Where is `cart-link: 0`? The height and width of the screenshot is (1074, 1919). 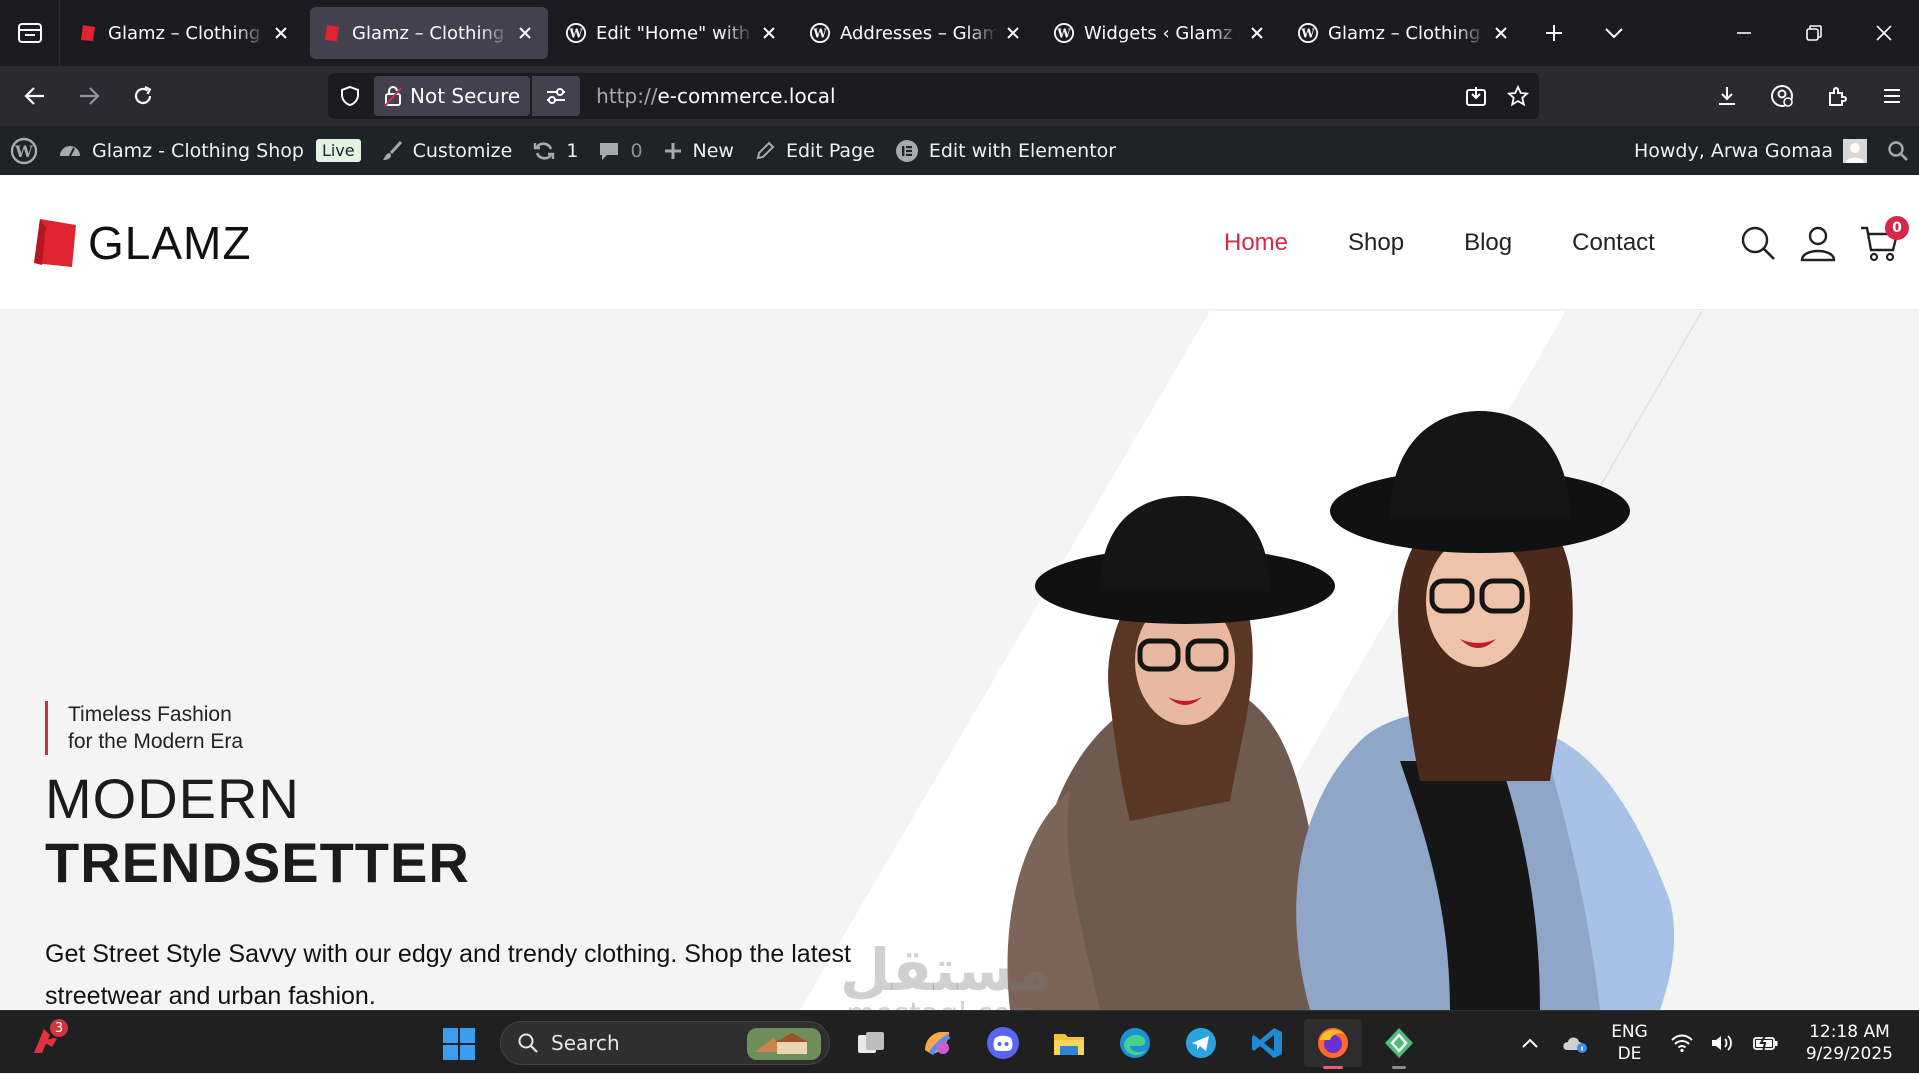 cart-link: 0 is located at coordinates (1884, 238).